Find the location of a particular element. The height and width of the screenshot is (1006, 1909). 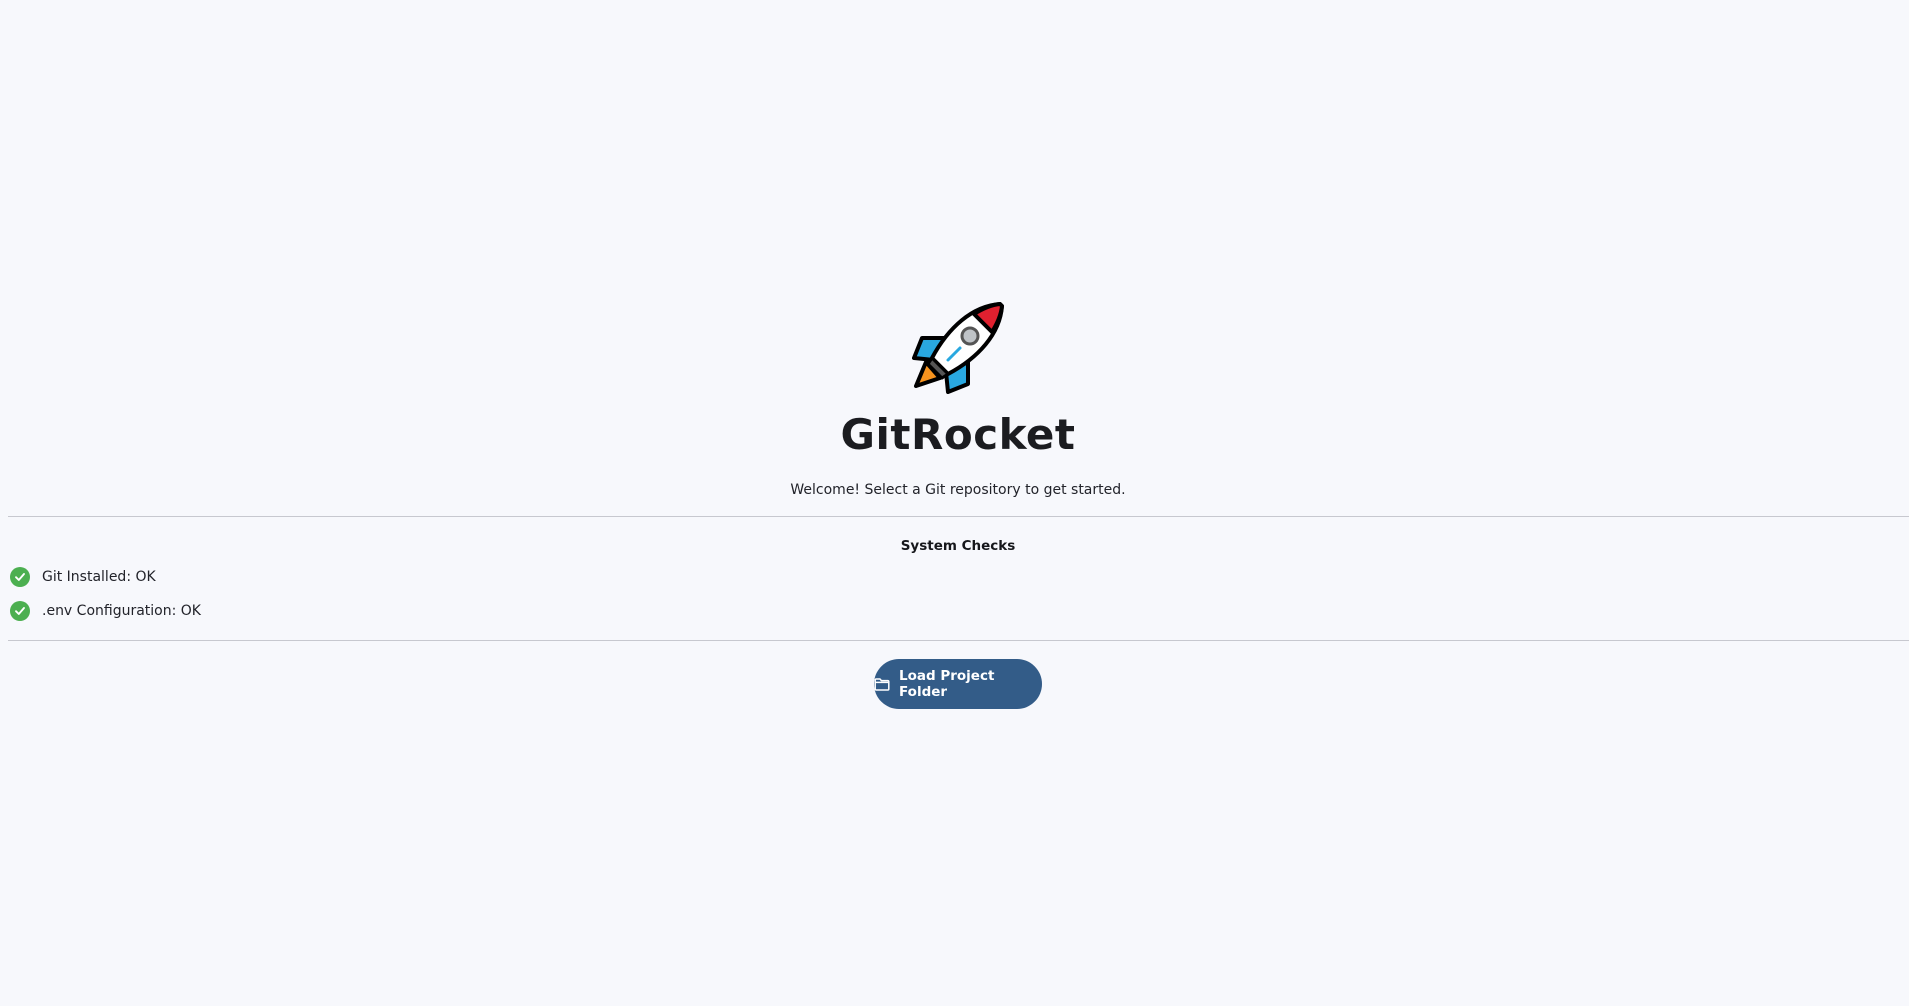

check-item-env: .env Configuration: OK is located at coordinates (105, 611).